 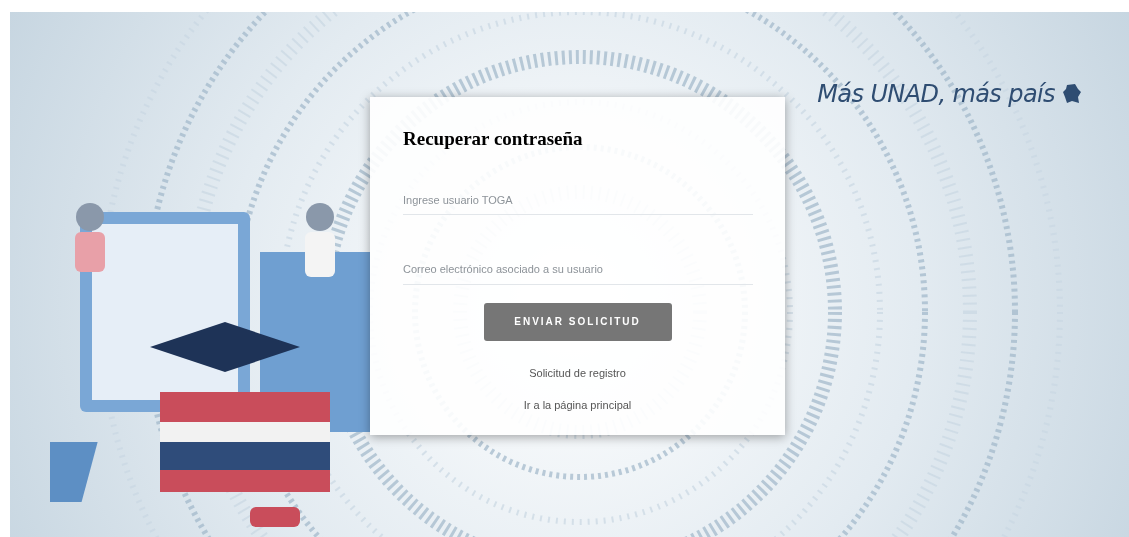 What do you see at coordinates (578, 203) in the screenshot?
I see `input-field: Ingrese usuario TOGA` at bounding box center [578, 203].